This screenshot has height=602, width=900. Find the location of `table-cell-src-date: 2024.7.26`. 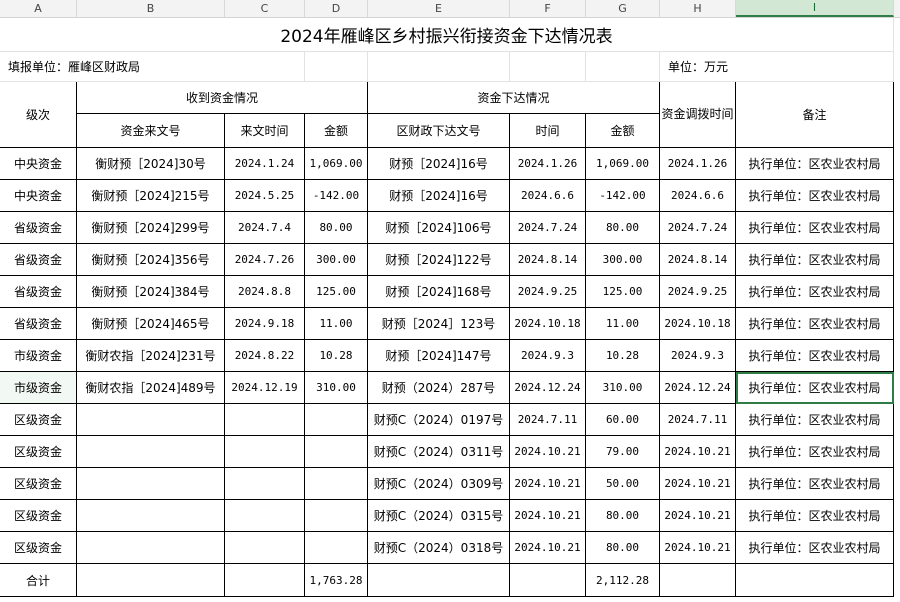

table-cell-src-date: 2024.7.26 is located at coordinates (265, 260).